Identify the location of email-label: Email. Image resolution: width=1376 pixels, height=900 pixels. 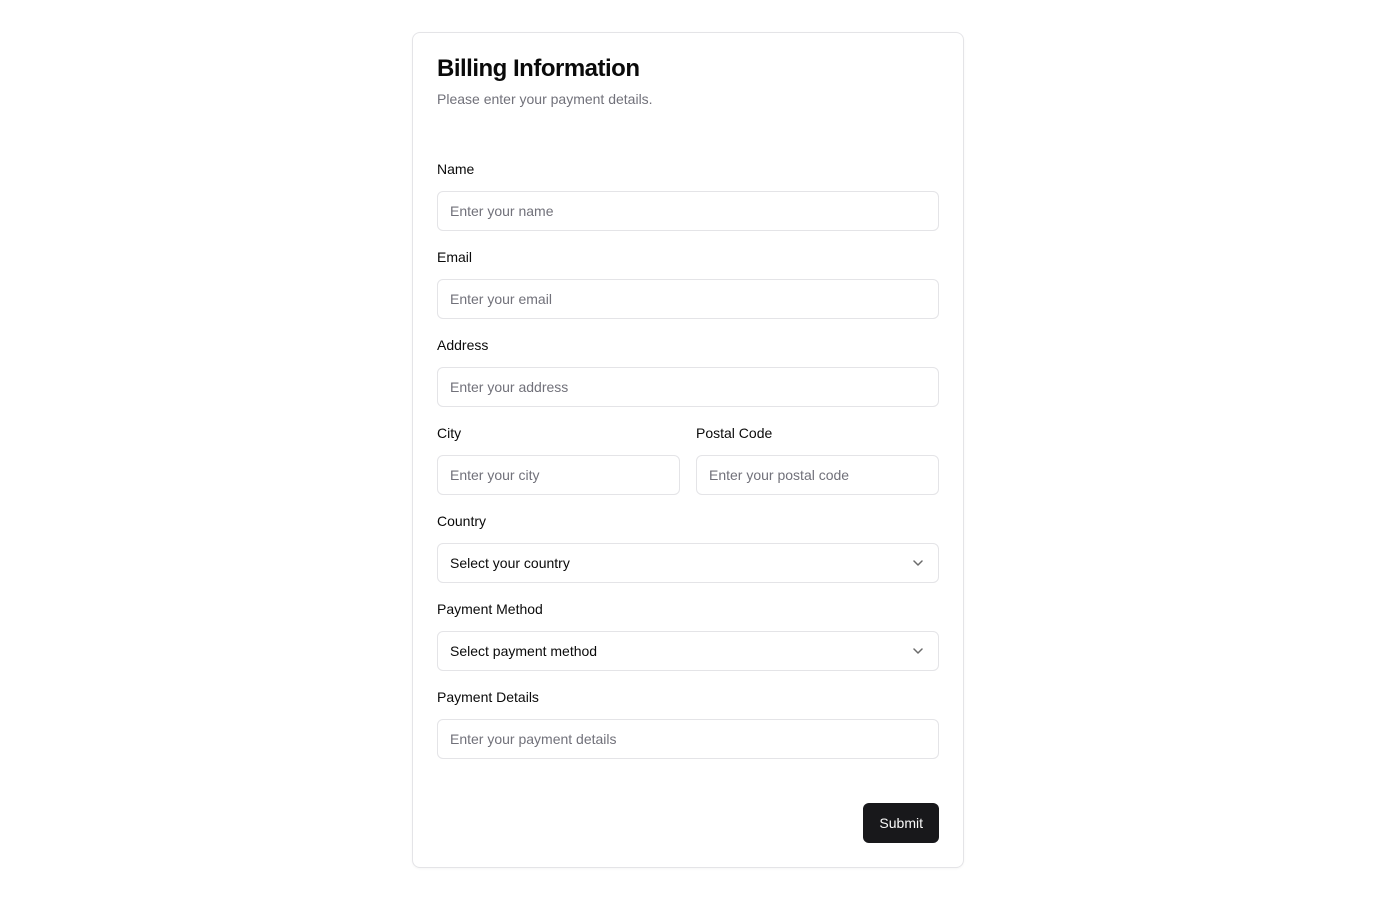
(455, 257).